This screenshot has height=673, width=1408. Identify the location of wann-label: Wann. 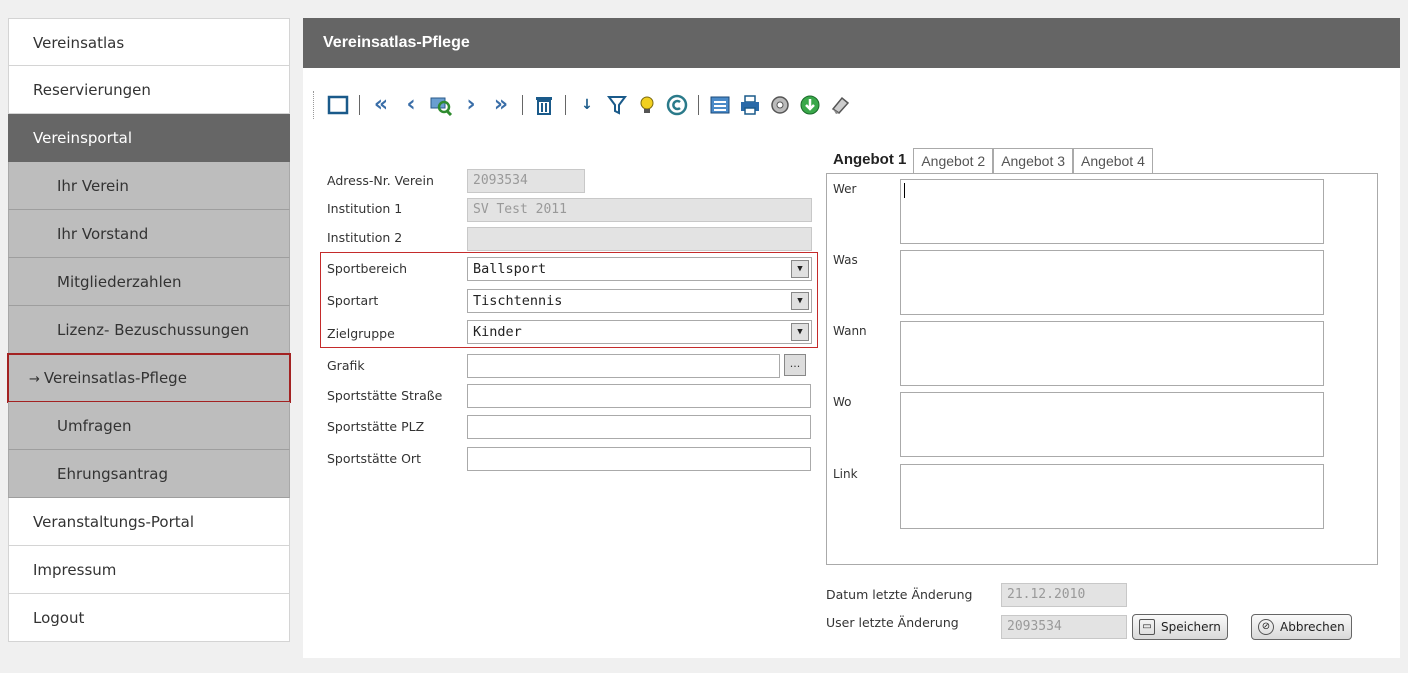
(850, 331).